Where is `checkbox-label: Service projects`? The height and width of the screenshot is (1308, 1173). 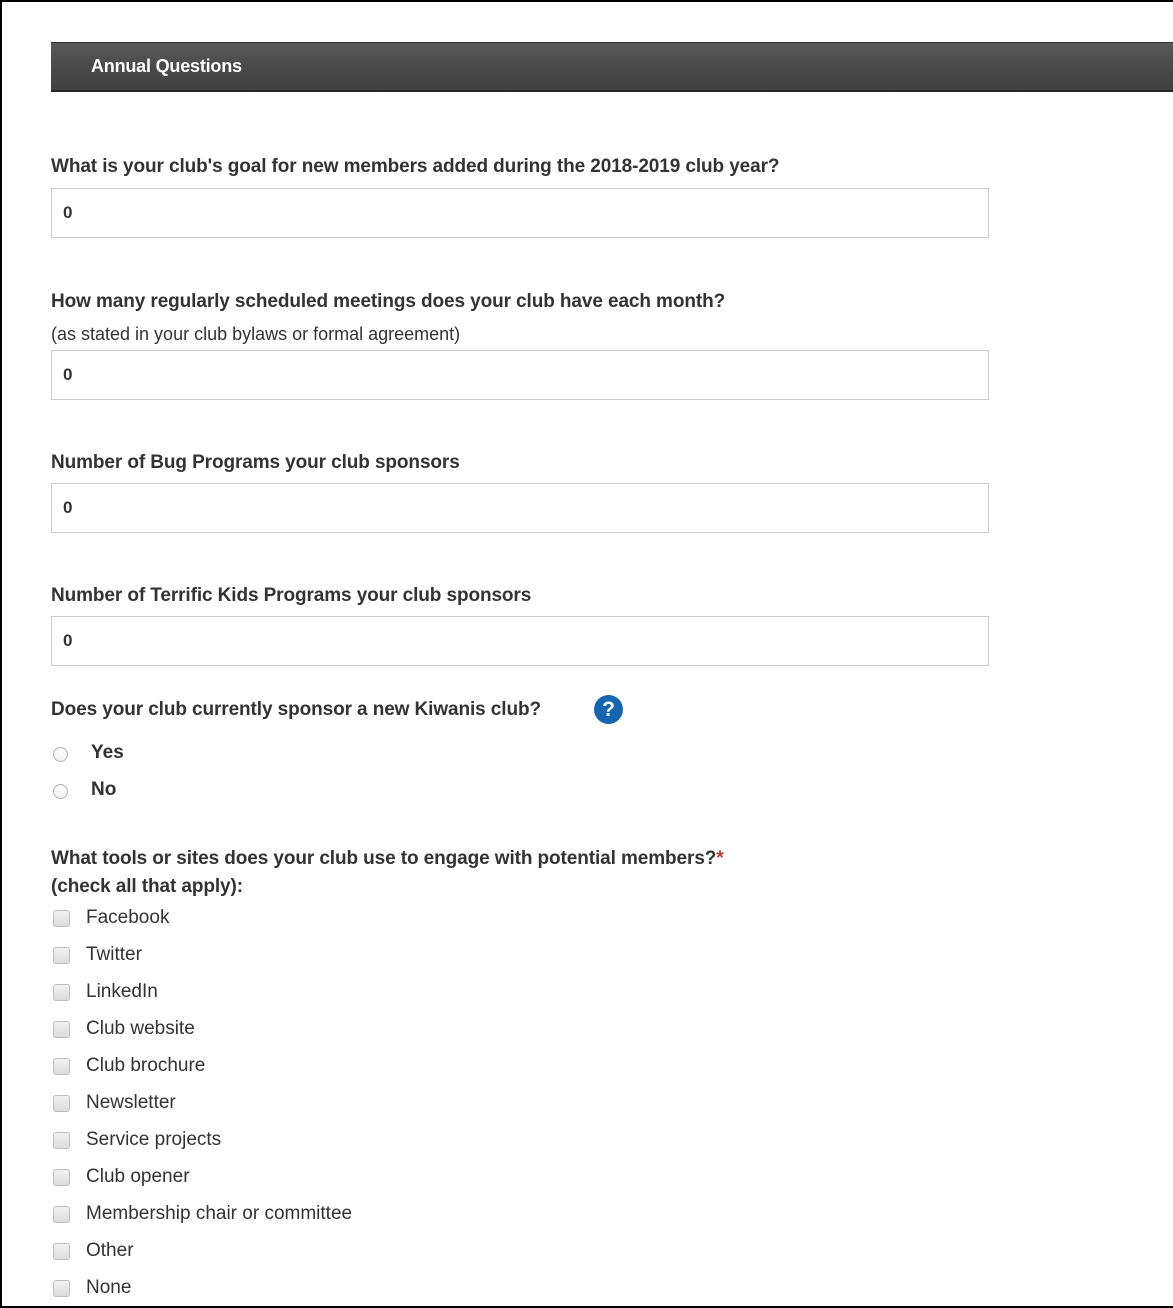 checkbox-label: Service projects is located at coordinates (154, 1139).